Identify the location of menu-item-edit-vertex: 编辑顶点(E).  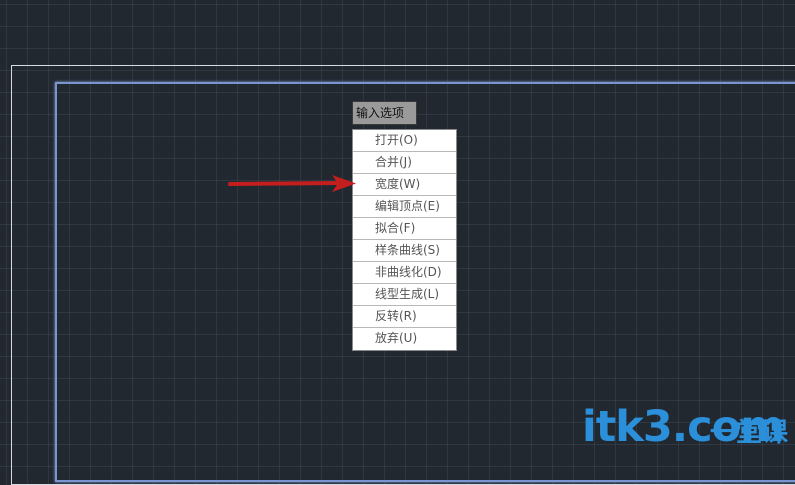
(404, 207).